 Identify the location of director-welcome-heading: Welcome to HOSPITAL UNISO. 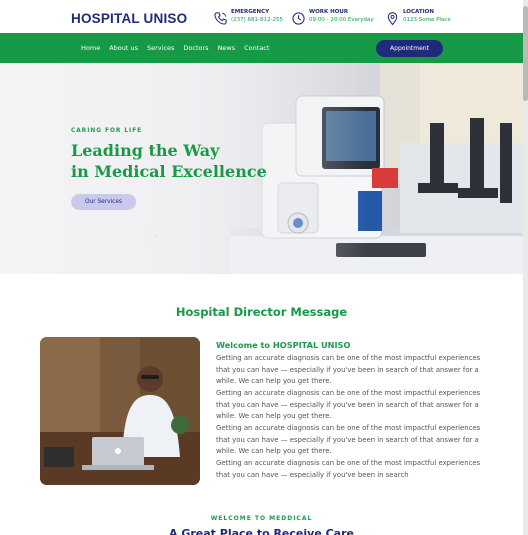
(283, 345).